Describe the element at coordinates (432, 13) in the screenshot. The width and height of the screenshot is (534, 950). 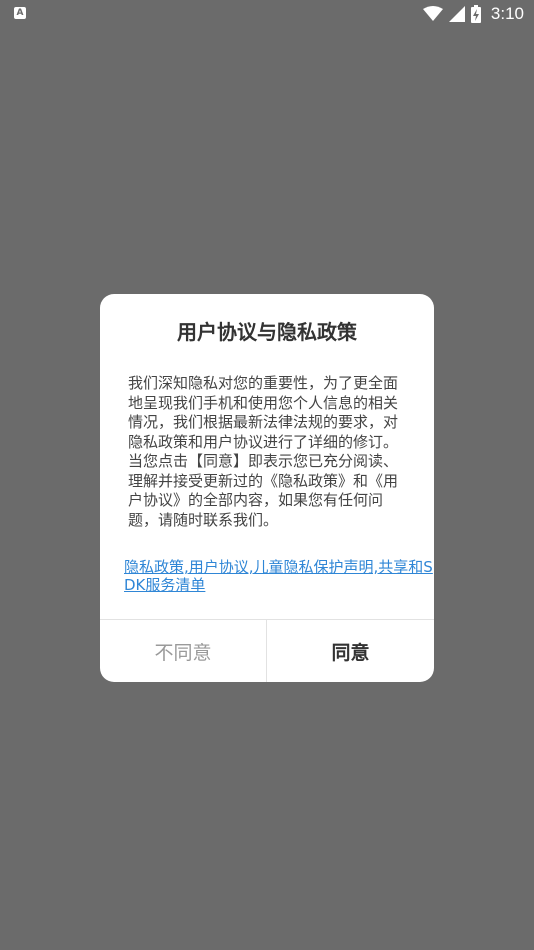
I see `wifi-icon` at that location.